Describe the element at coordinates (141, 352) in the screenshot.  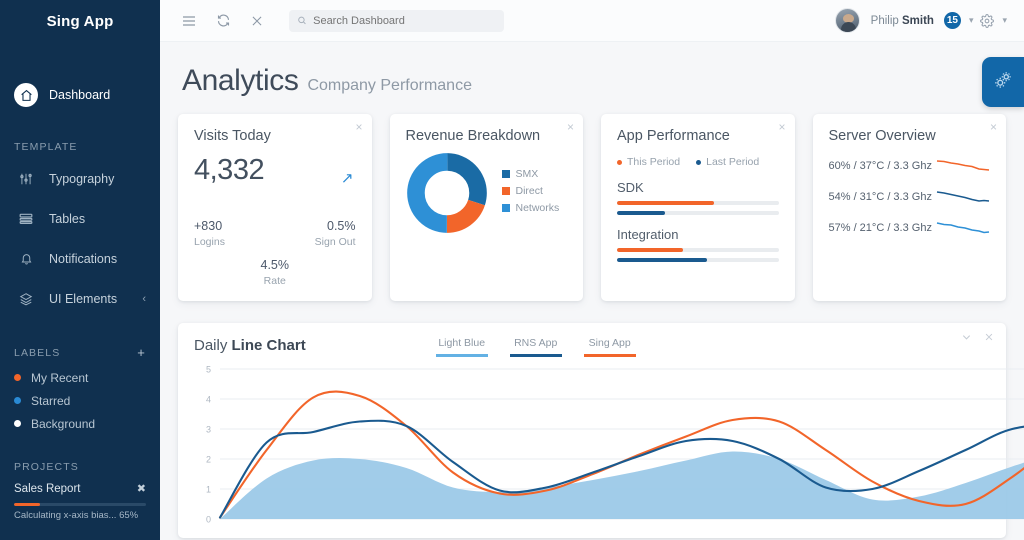
I see `add-label-button: +` at that location.